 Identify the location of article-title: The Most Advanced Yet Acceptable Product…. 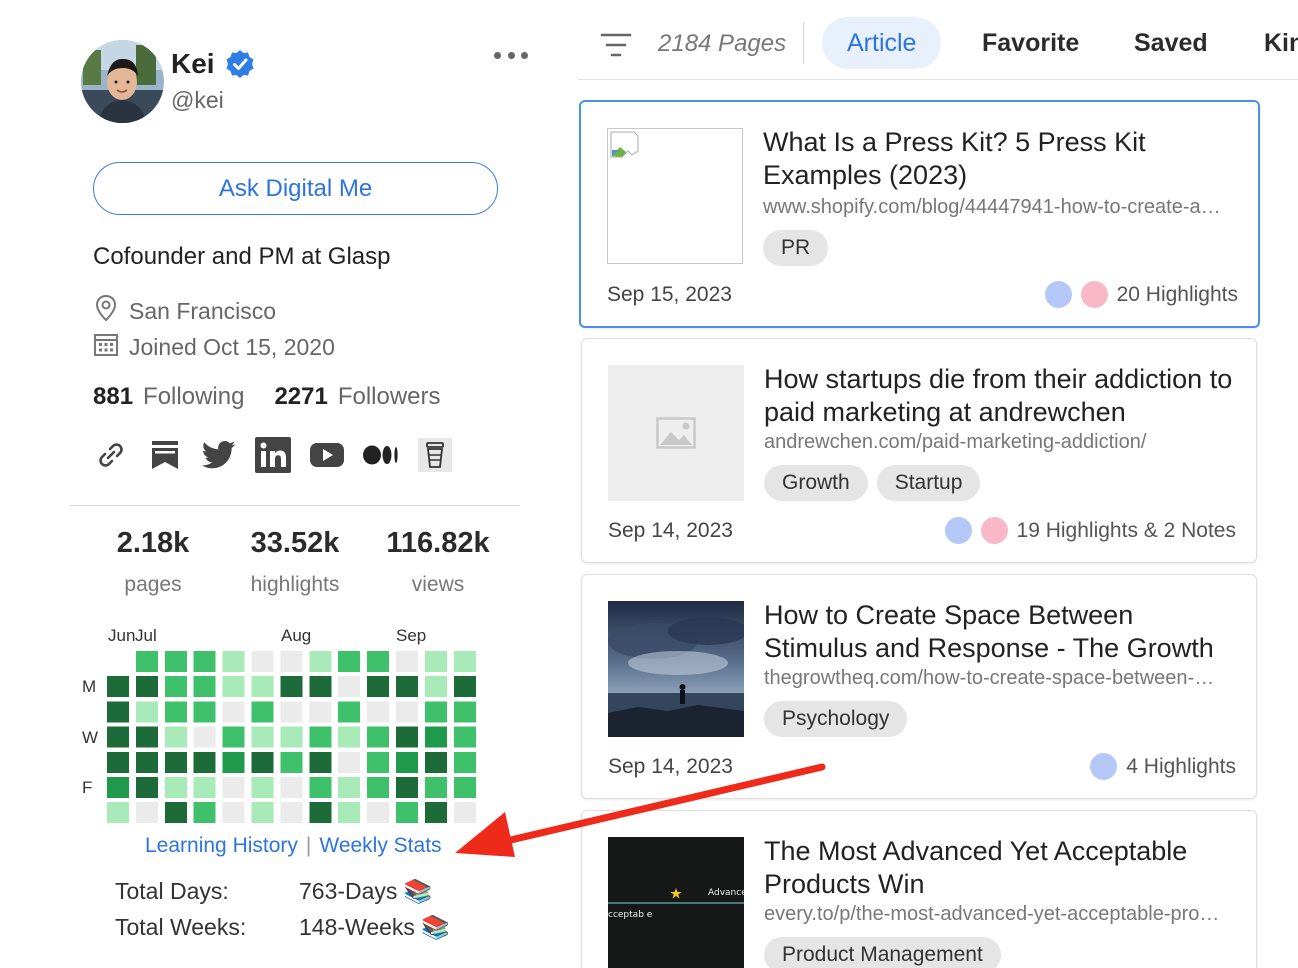
(999, 868).